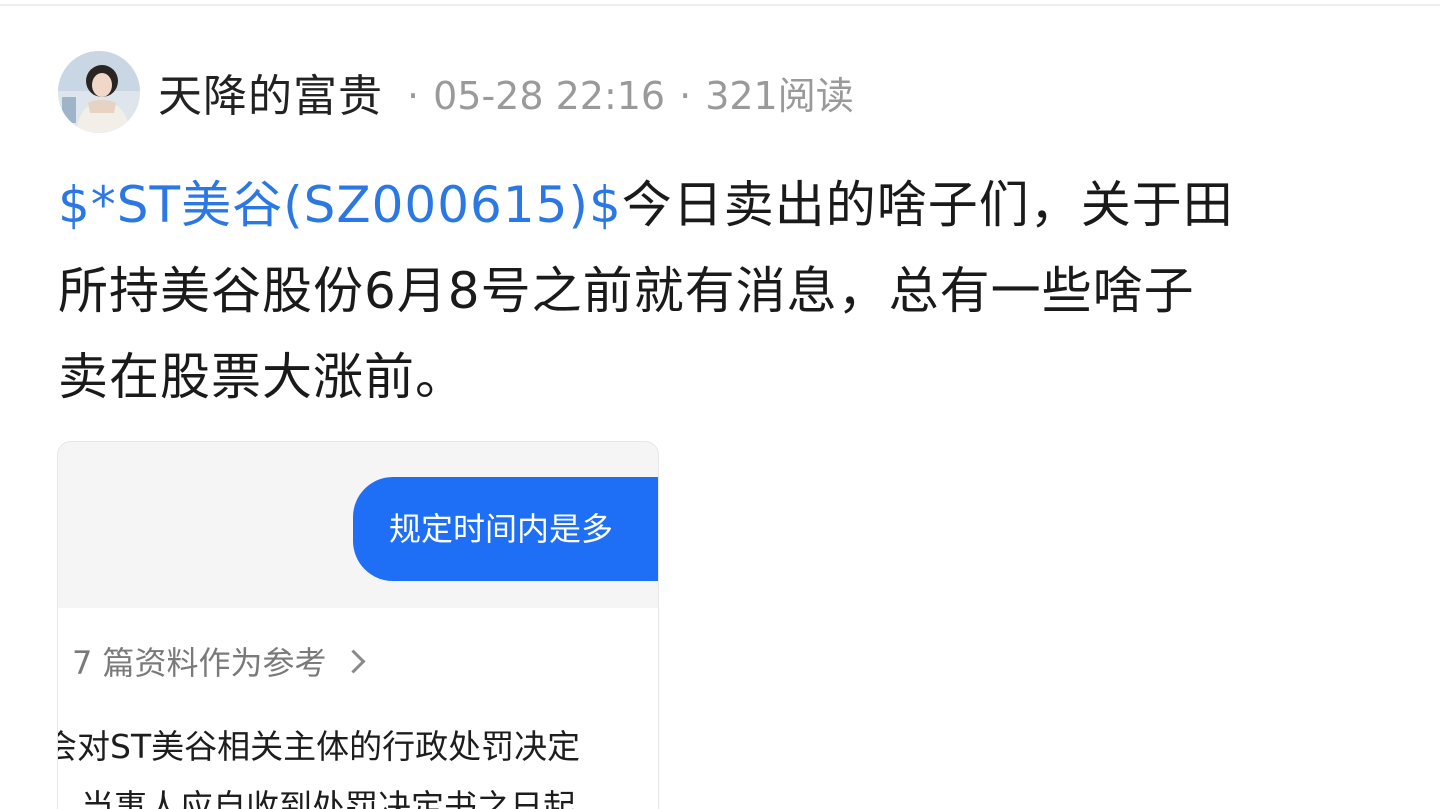 Image resolution: width=1440 pixels, height=809 pixels. What do you see at coordinates (549, 95) in the screenshot?
I see `post-time: 05-28 22:16` at bounding box center [549, 95].